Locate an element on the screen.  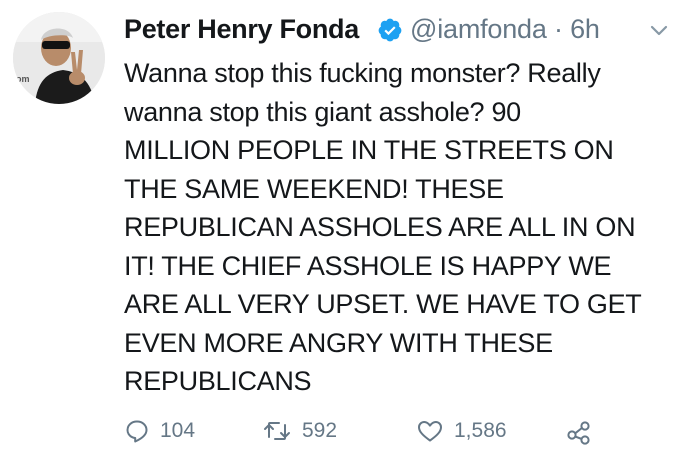
like-button: 1,586 is located at coordinates (461, 431).